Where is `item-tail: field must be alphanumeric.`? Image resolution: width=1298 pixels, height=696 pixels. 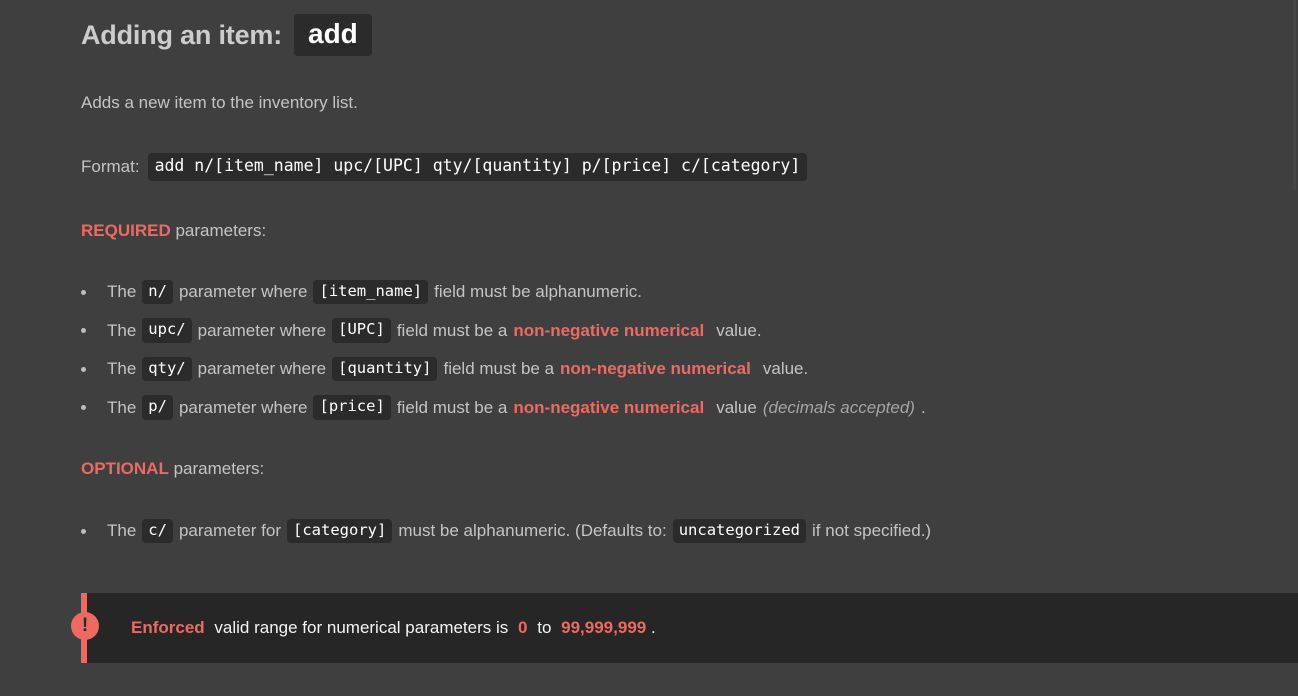 item-tail: field must be alphanumeric. is located at coordinates (538, 291).